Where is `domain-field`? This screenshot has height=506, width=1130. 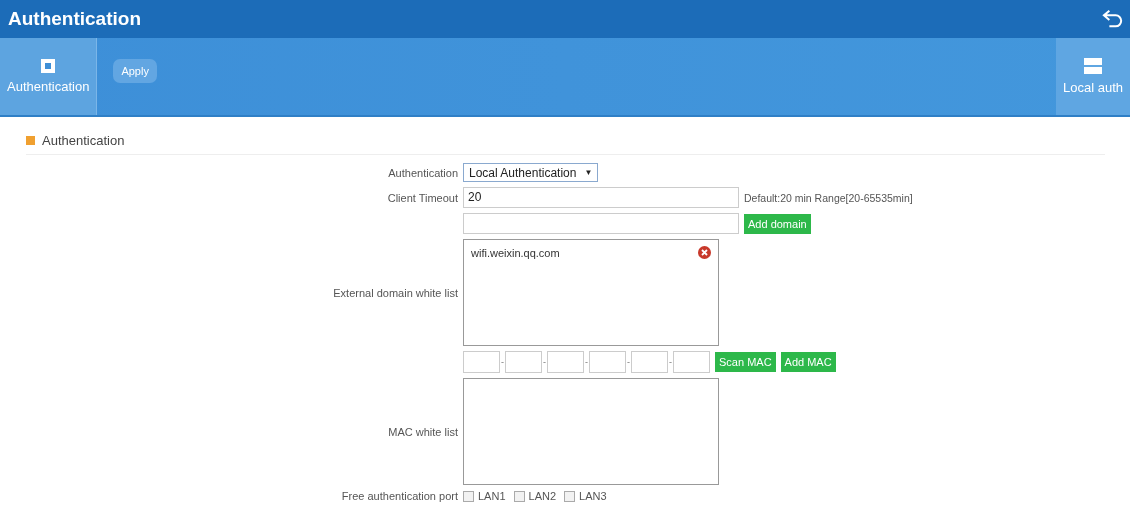 domain-field is located at coordinates (601, 223).